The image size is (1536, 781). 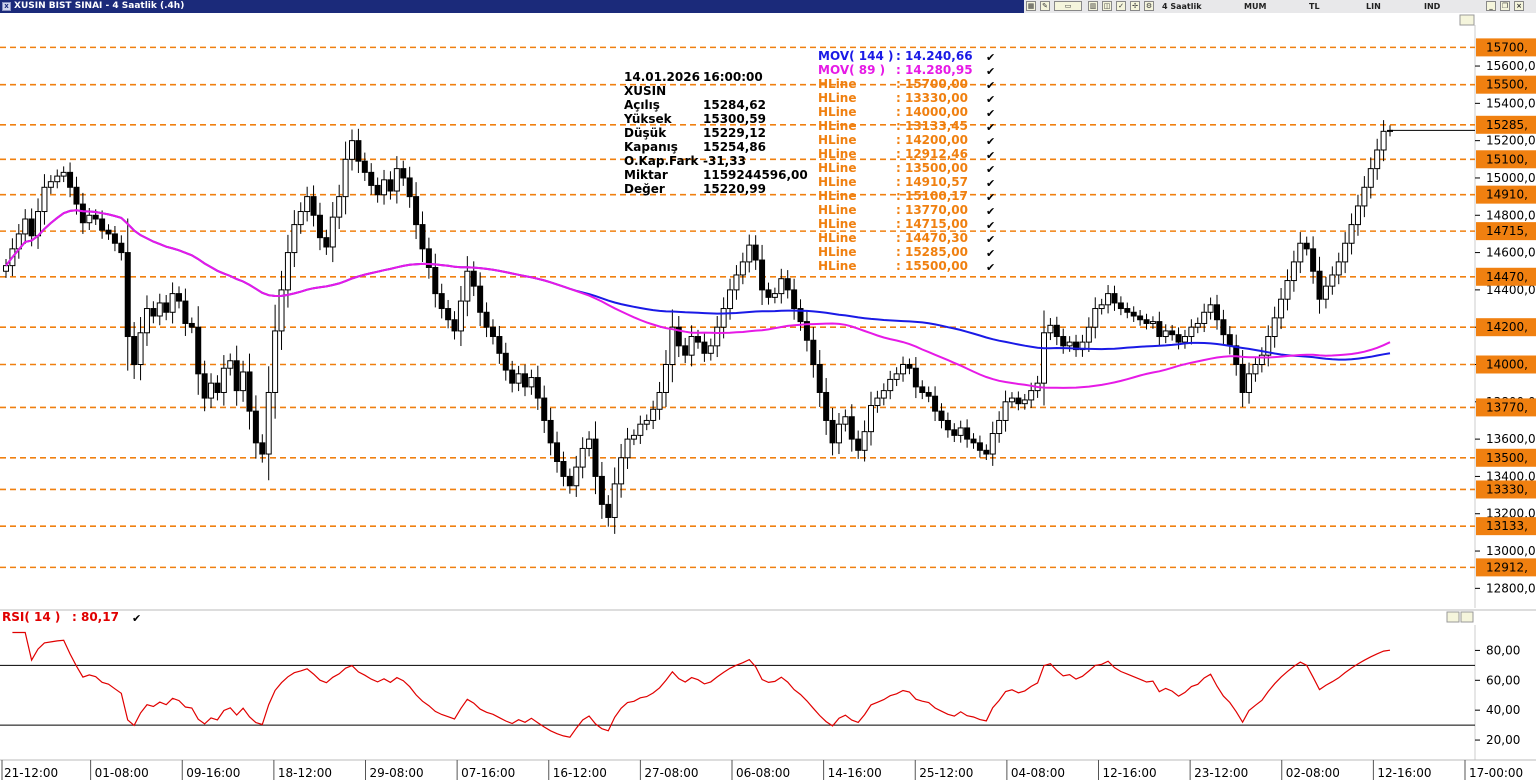 What do you see at coordinates (724, 161) in the screenshot?
I see `info-row-value: -31,33` at bounding box center [724, 161].